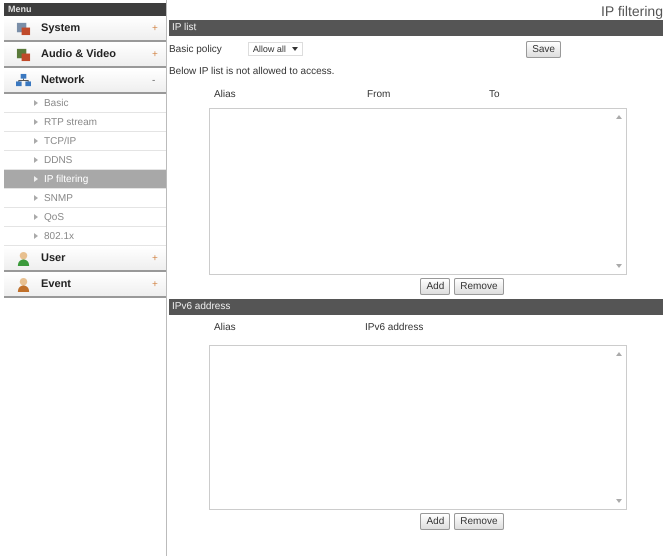 Image resolution: width=665 pixels, height=556 pixels. Describe the element at coordinates (378, 94) in the screenshot. I see `column-header: From` at that location.